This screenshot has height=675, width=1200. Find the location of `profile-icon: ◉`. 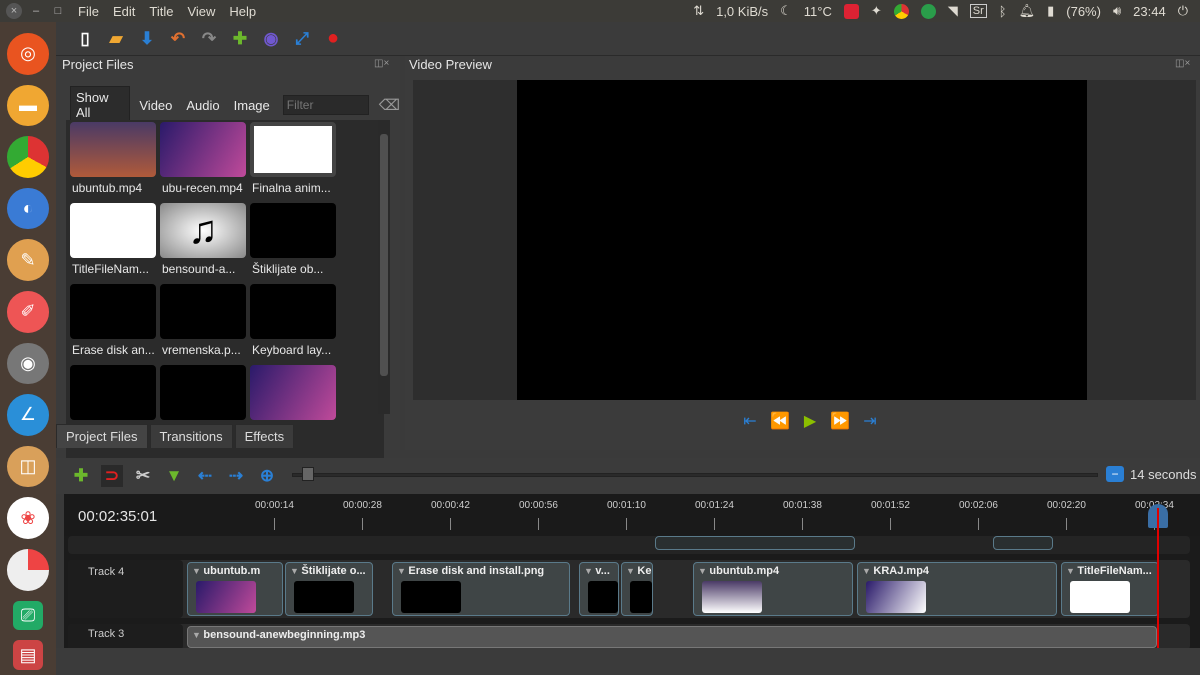

profile-icon: ◉ is located at coordinates (271, 39).